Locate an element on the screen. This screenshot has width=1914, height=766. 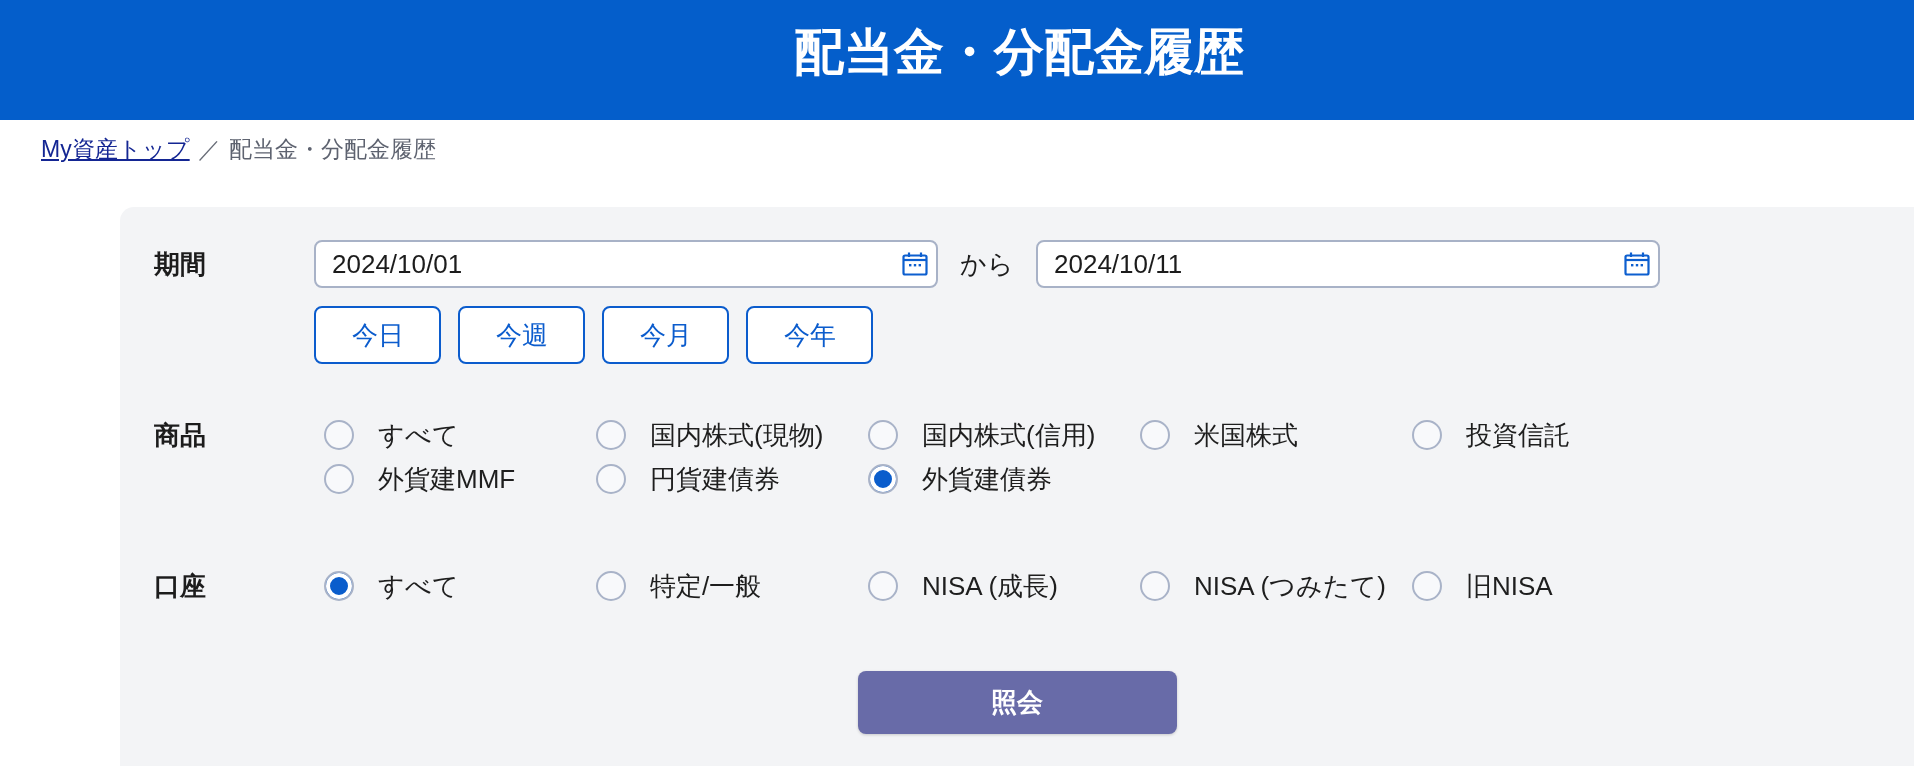
breadcrumb-current: 配当金・分配金履歴 is located at coordinates (332, 149).